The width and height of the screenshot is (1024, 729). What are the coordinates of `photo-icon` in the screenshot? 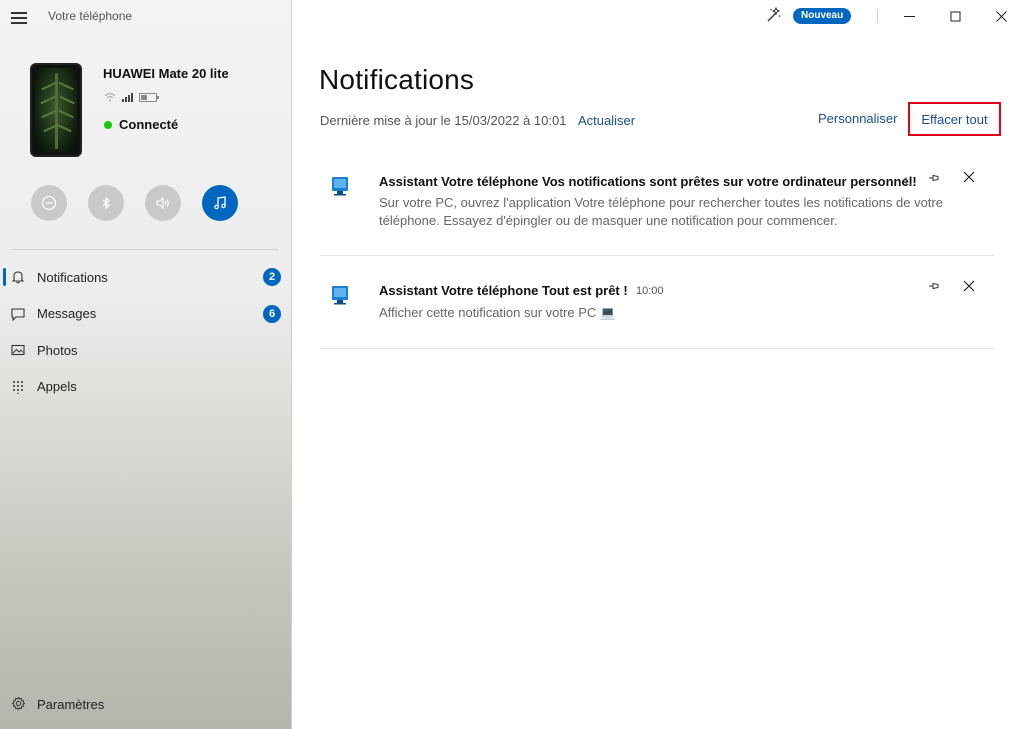 It's located at (18, 350).